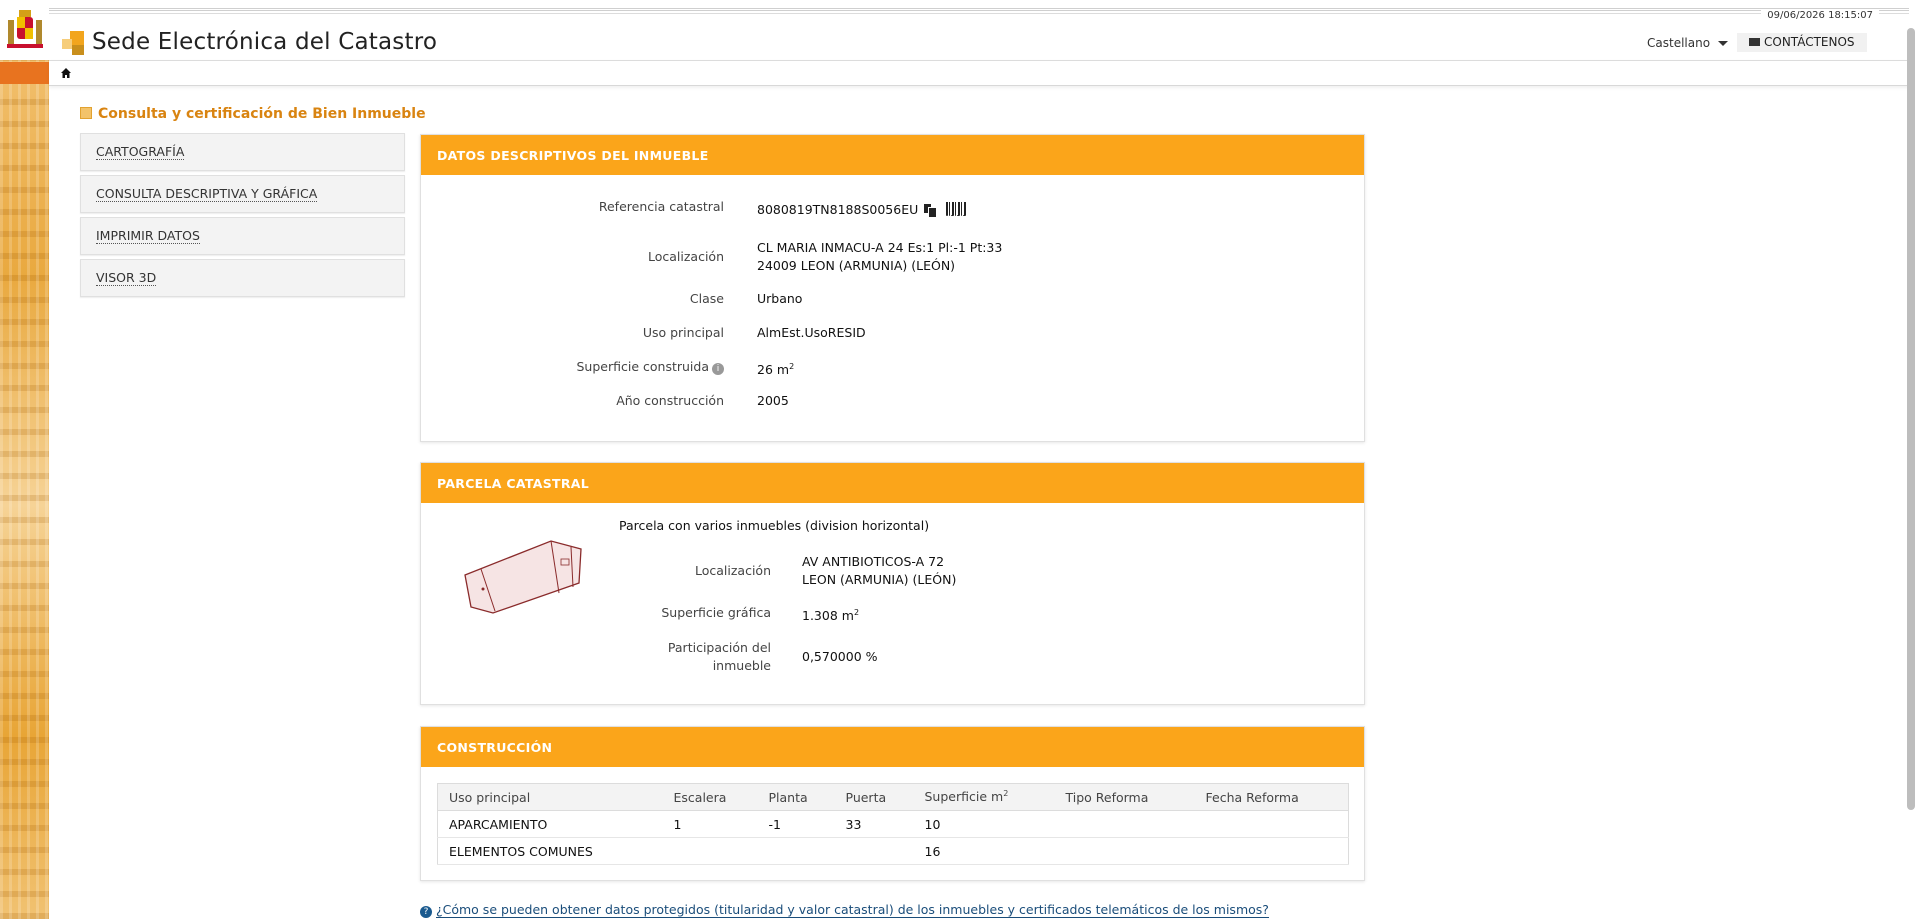 The height and width of the screenshot is (919, 1919). What do you see at coordinates (550, 797) in the screenshot?
I see `column-header: Uso principal` at bounding box center [550, 797].